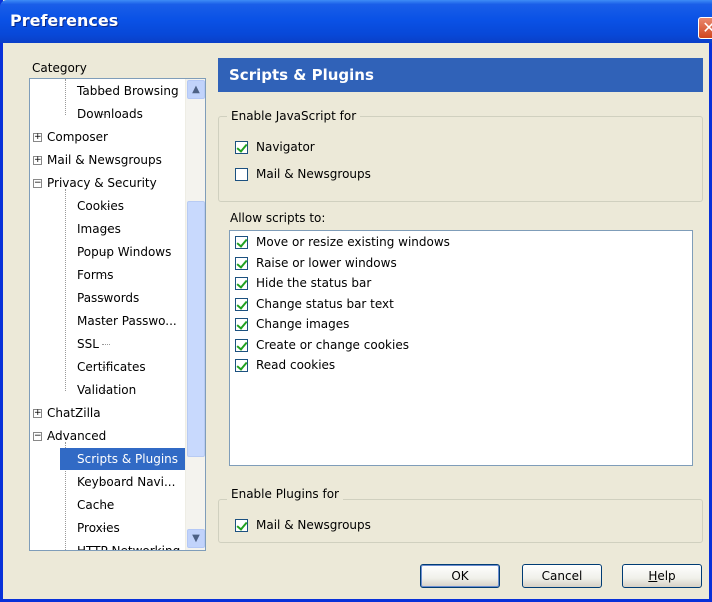 The width and height of the screenshot is (712, 602). Describe the element at coordinates (196, 329) in the screenshot. I see `scroll-thumb` at that location.